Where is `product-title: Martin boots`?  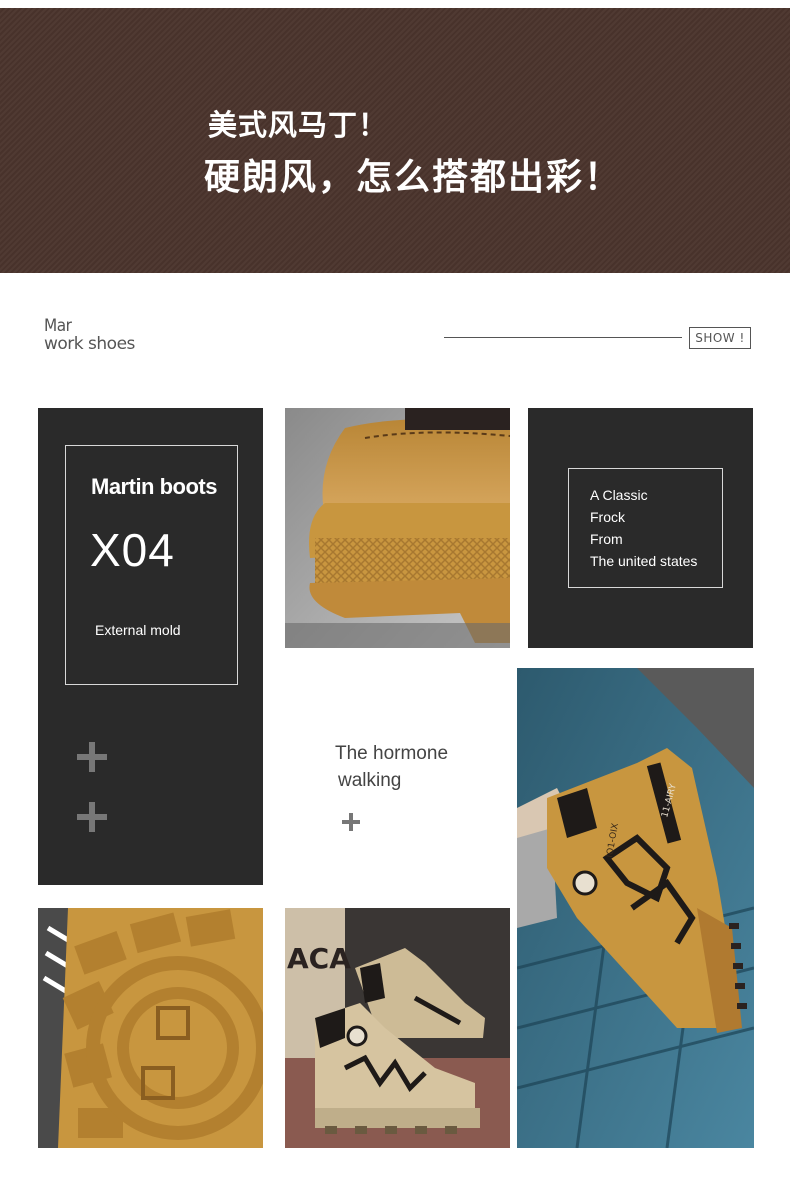 product-title: Martin boots is located at coordinates (154, 486).